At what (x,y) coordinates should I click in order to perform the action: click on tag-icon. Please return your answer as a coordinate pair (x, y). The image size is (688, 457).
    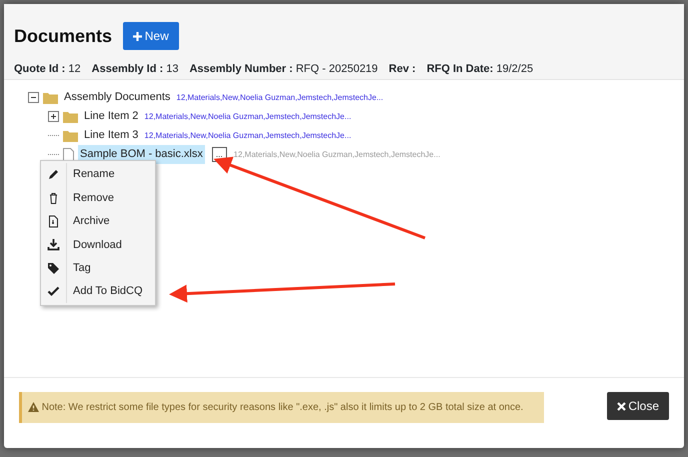
    Looking at the image, I should click on (53, 268).